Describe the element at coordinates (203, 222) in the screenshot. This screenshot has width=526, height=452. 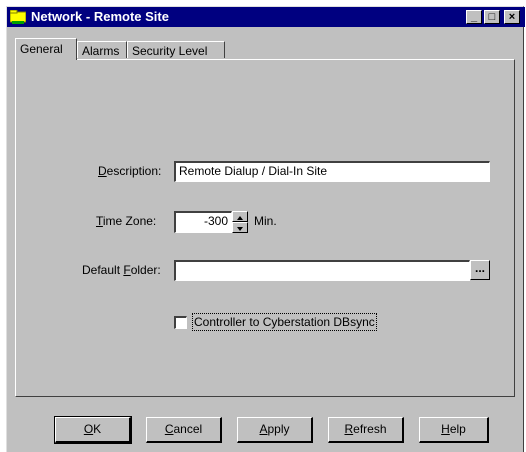
I see `time-zone-field: -300` at that location.